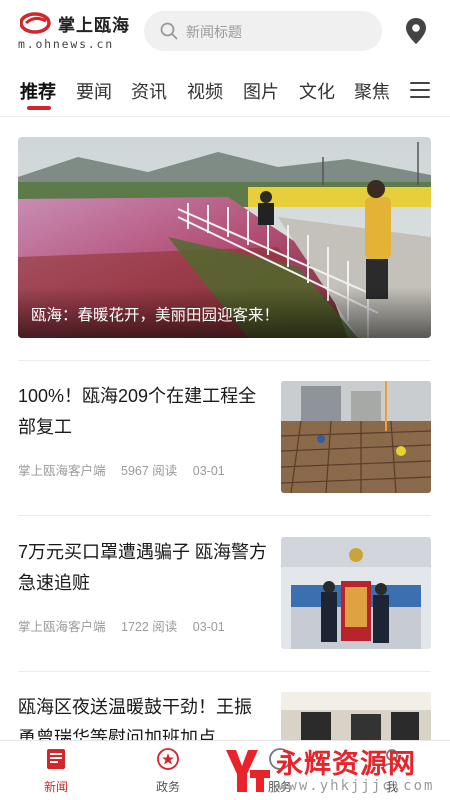 The image size is (450, 800). What do you see at coordinates (38, 91) in the screenshot?
I see `tab-recommend: 推荐` at bounding box center [38, 91].